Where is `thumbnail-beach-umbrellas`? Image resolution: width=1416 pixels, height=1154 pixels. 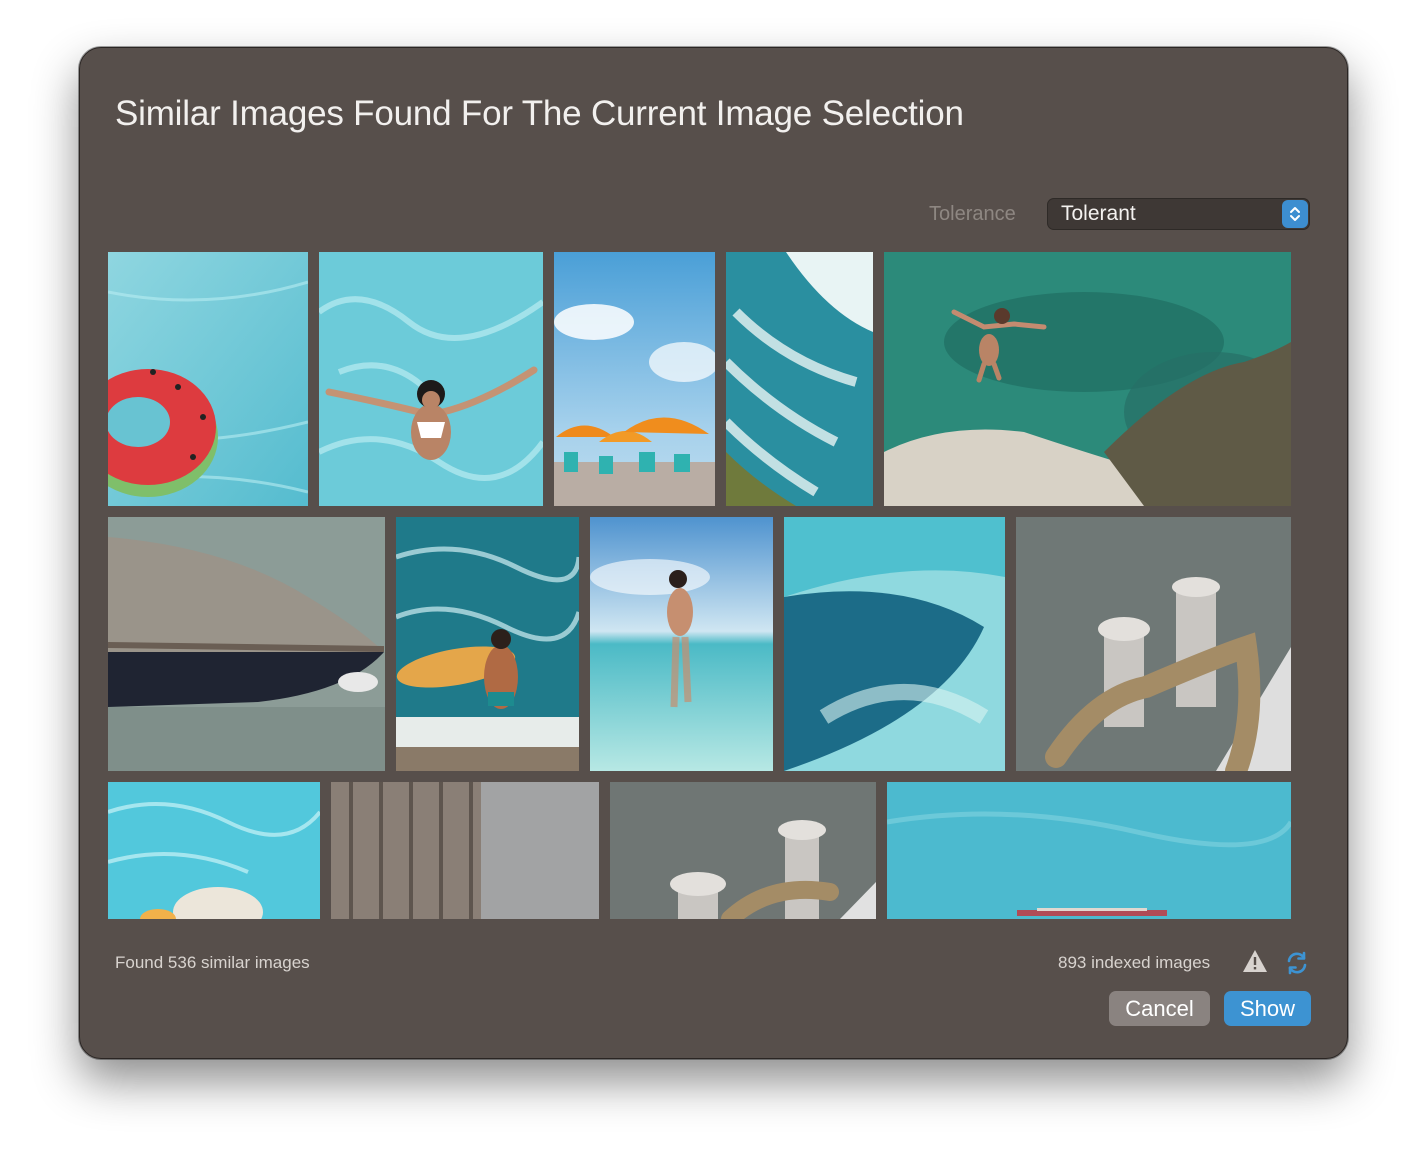
thumbnail-beach-umbrellas is located at coordinates (634, 379).